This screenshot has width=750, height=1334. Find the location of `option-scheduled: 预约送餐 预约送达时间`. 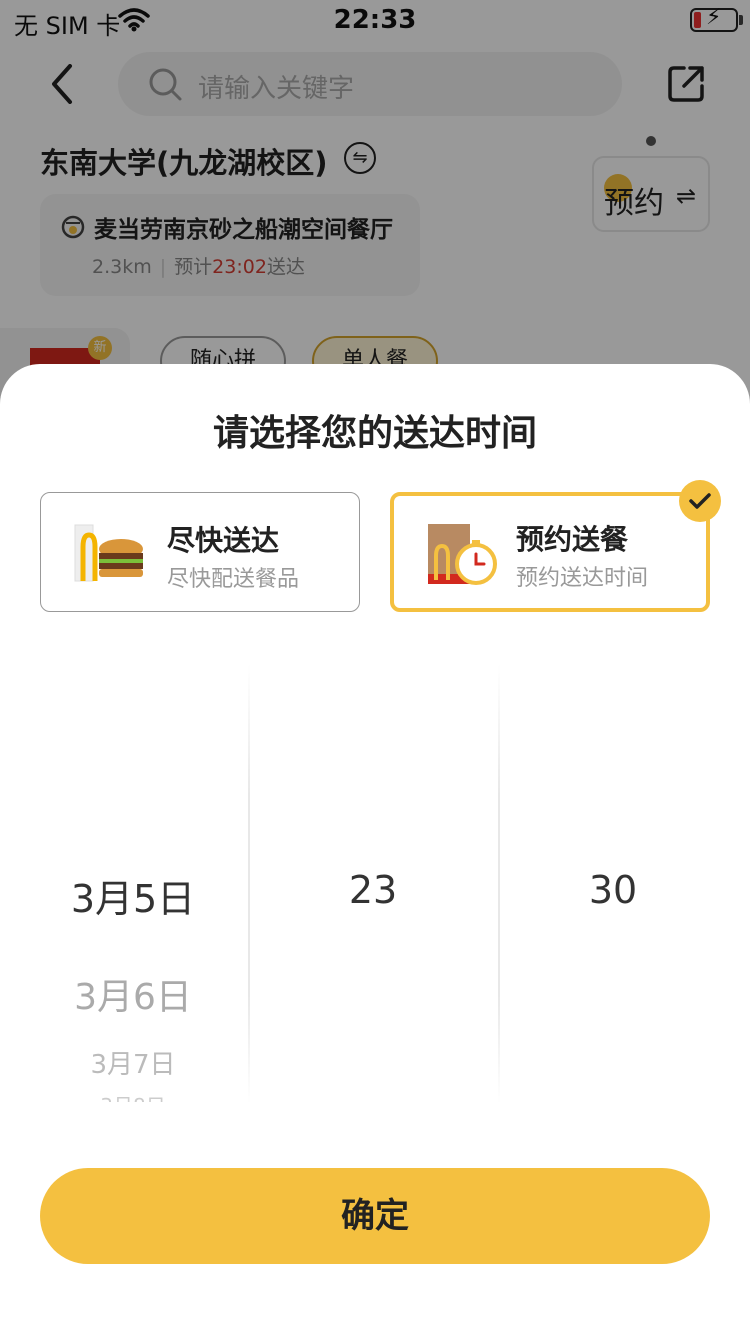

option-scheduled: 预约送餐 预约送达时间 is located at coordinates (550, 552).